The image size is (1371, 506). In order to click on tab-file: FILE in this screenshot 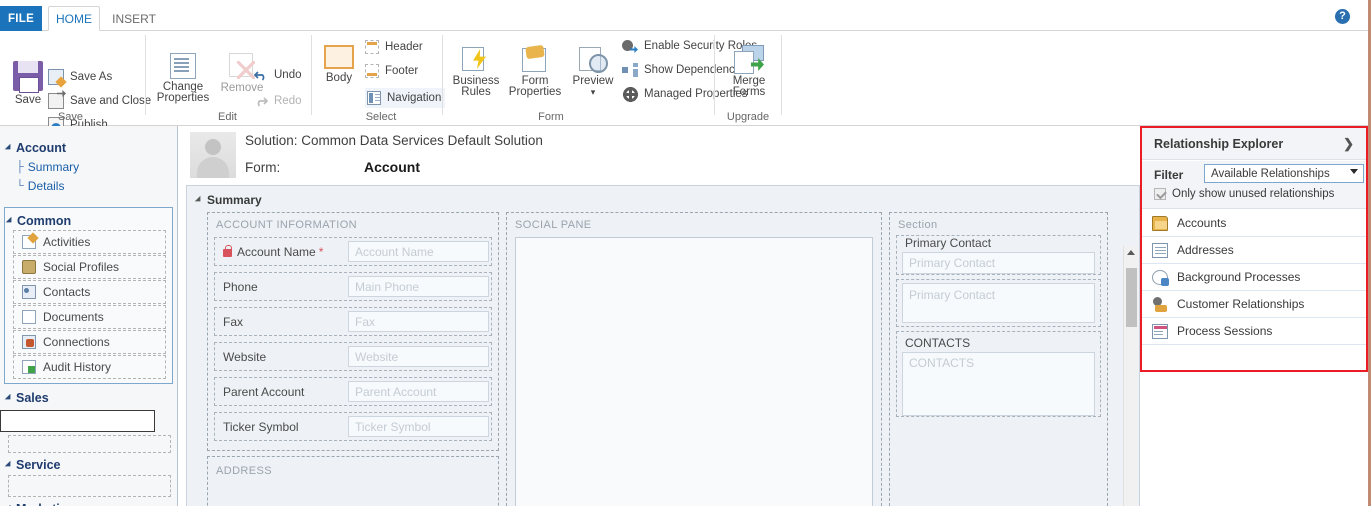, I will do `click(21, 18)`.